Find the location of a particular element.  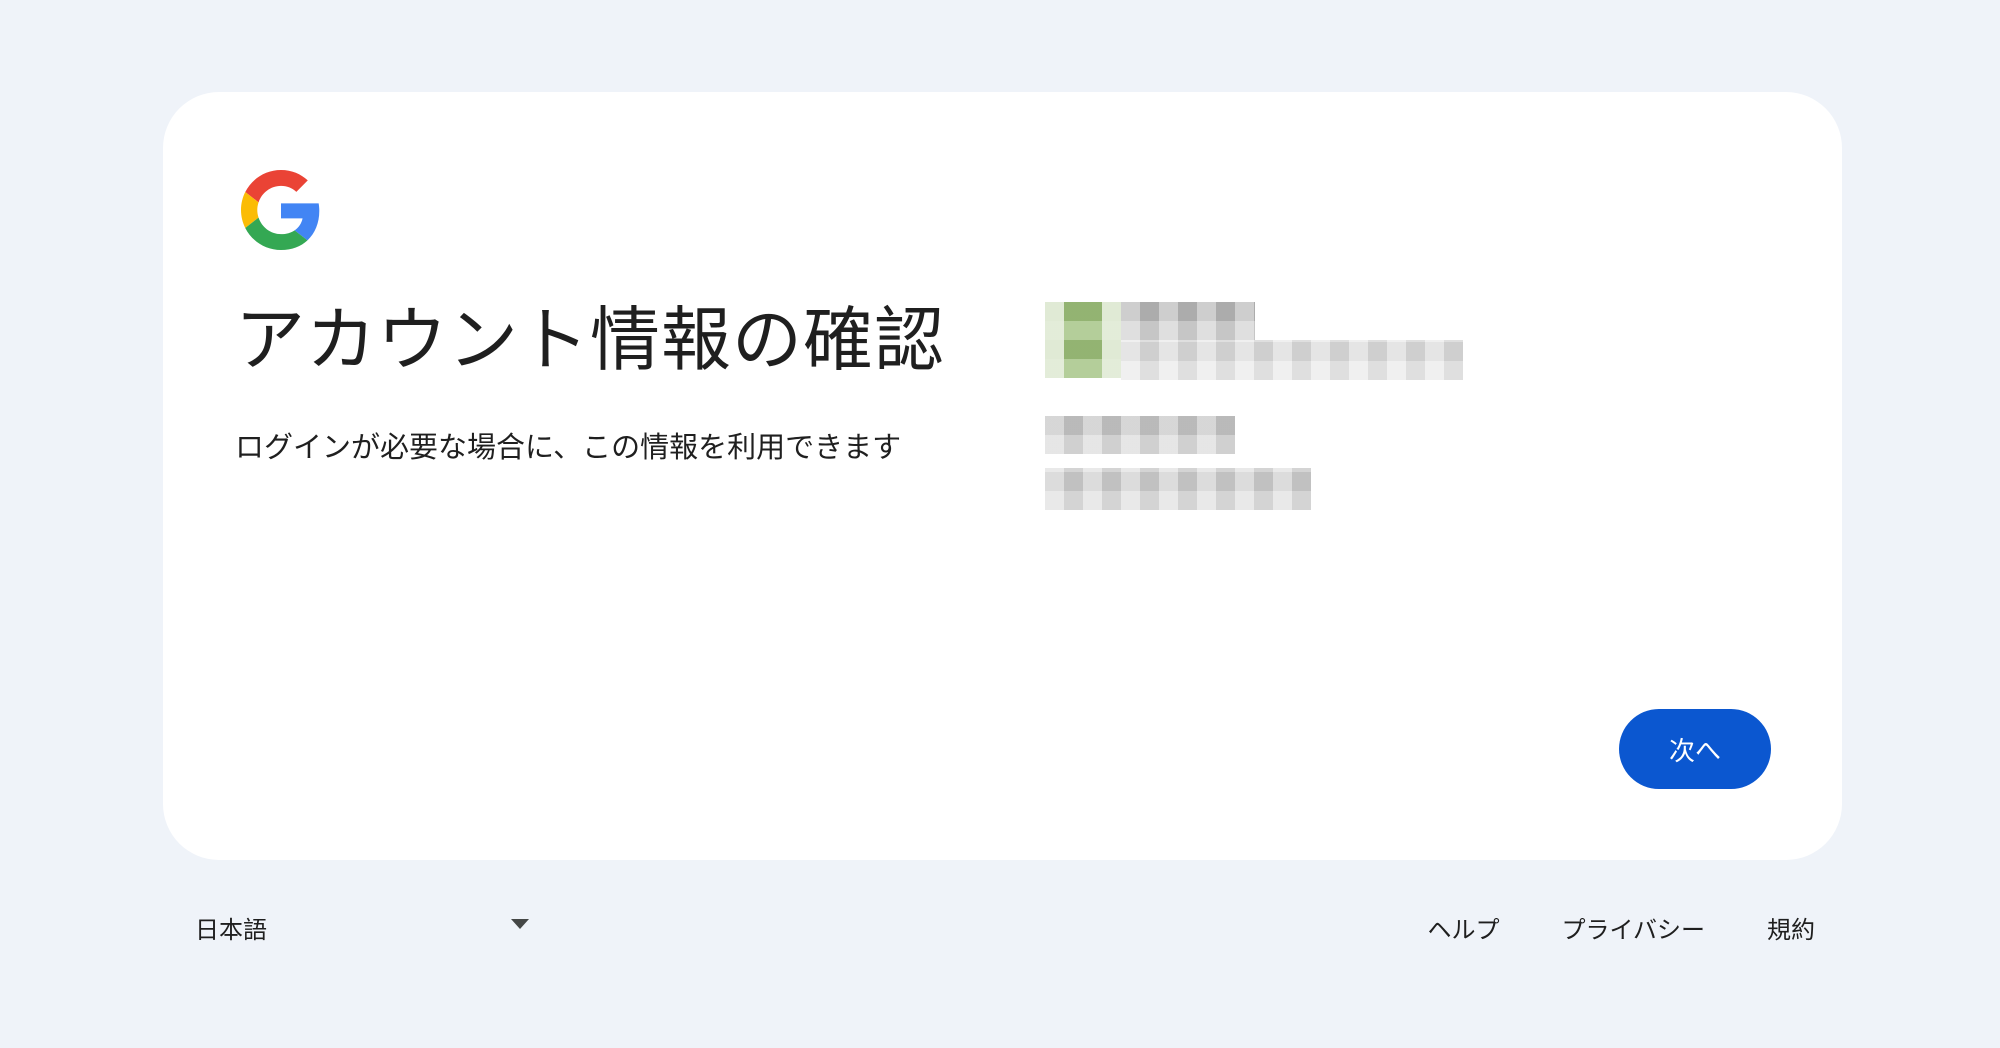

avatar is located at coordinates (1083, 340).